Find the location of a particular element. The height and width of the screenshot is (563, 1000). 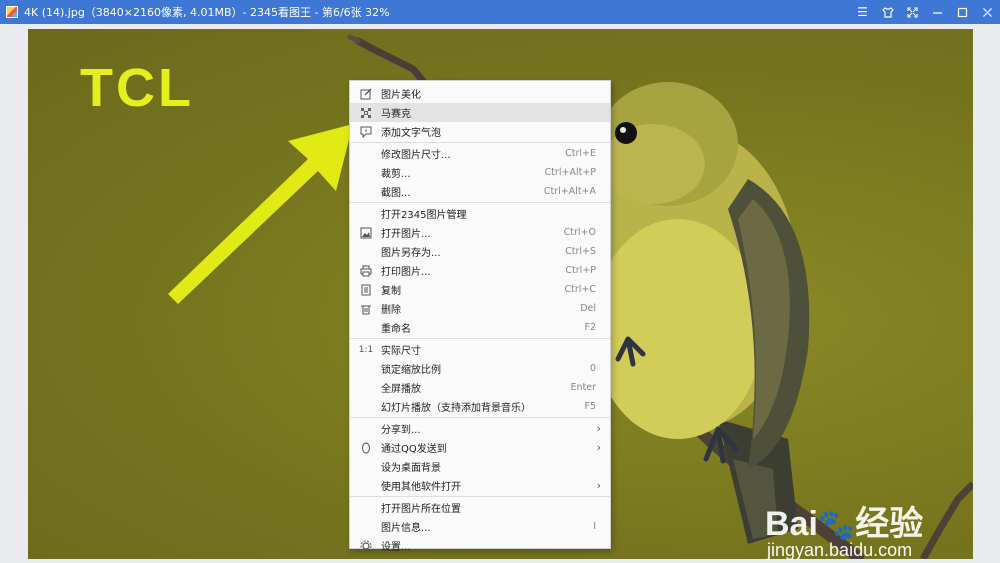

skin-icon is located at coordinates (887, 12).